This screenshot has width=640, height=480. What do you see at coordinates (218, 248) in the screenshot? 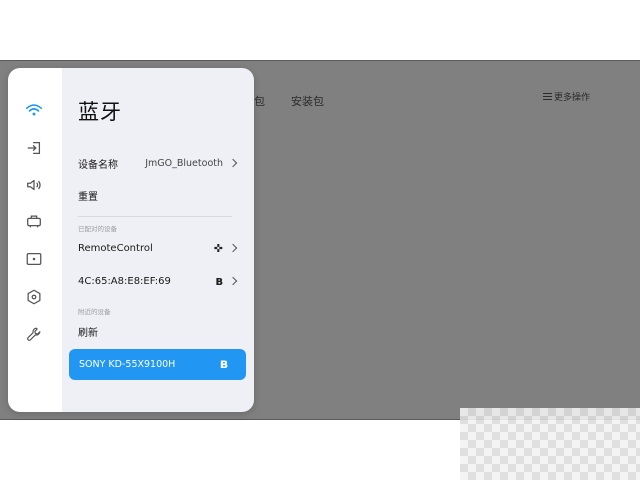
I see `gamepad-icon: ✜` at bounding box center [218, 248].